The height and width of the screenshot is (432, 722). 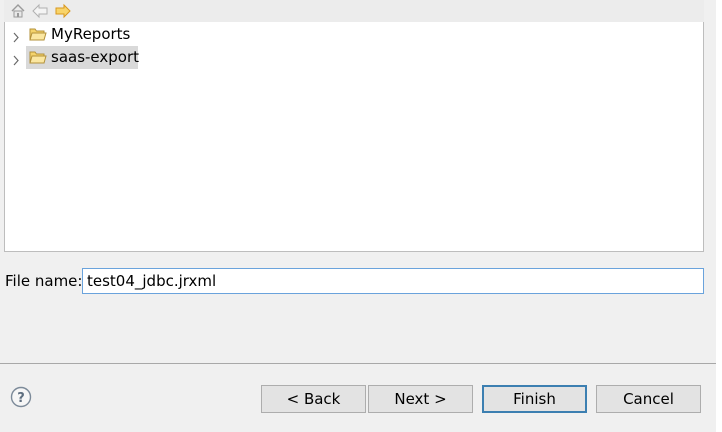 I want to click on button-bar-separator, so click(x=358, y=363).